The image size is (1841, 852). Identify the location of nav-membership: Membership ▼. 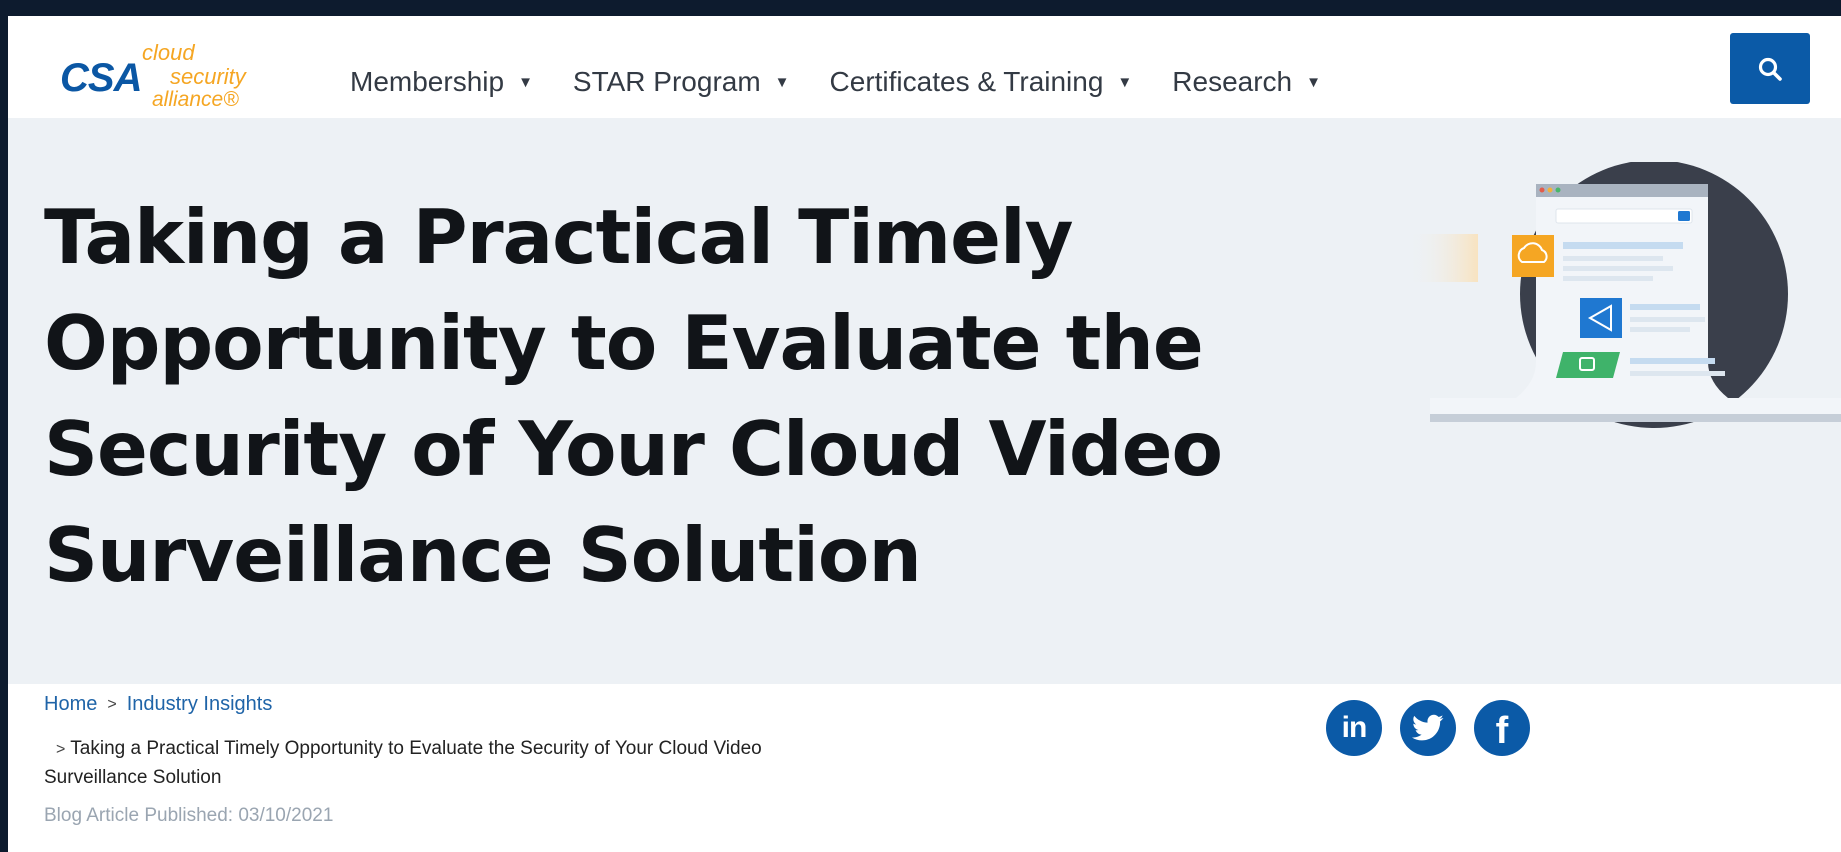
(441, 82).